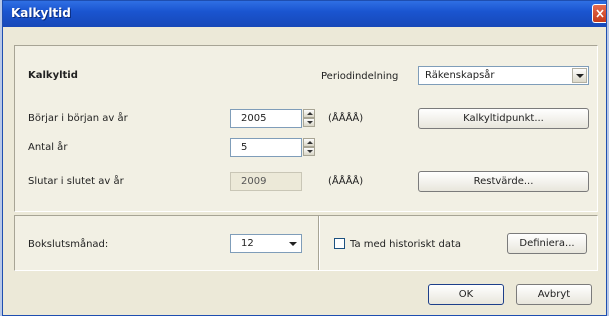  Describe the element at coordinates (339, 243) in the screenshot. I see `history-checkbox` at that location.